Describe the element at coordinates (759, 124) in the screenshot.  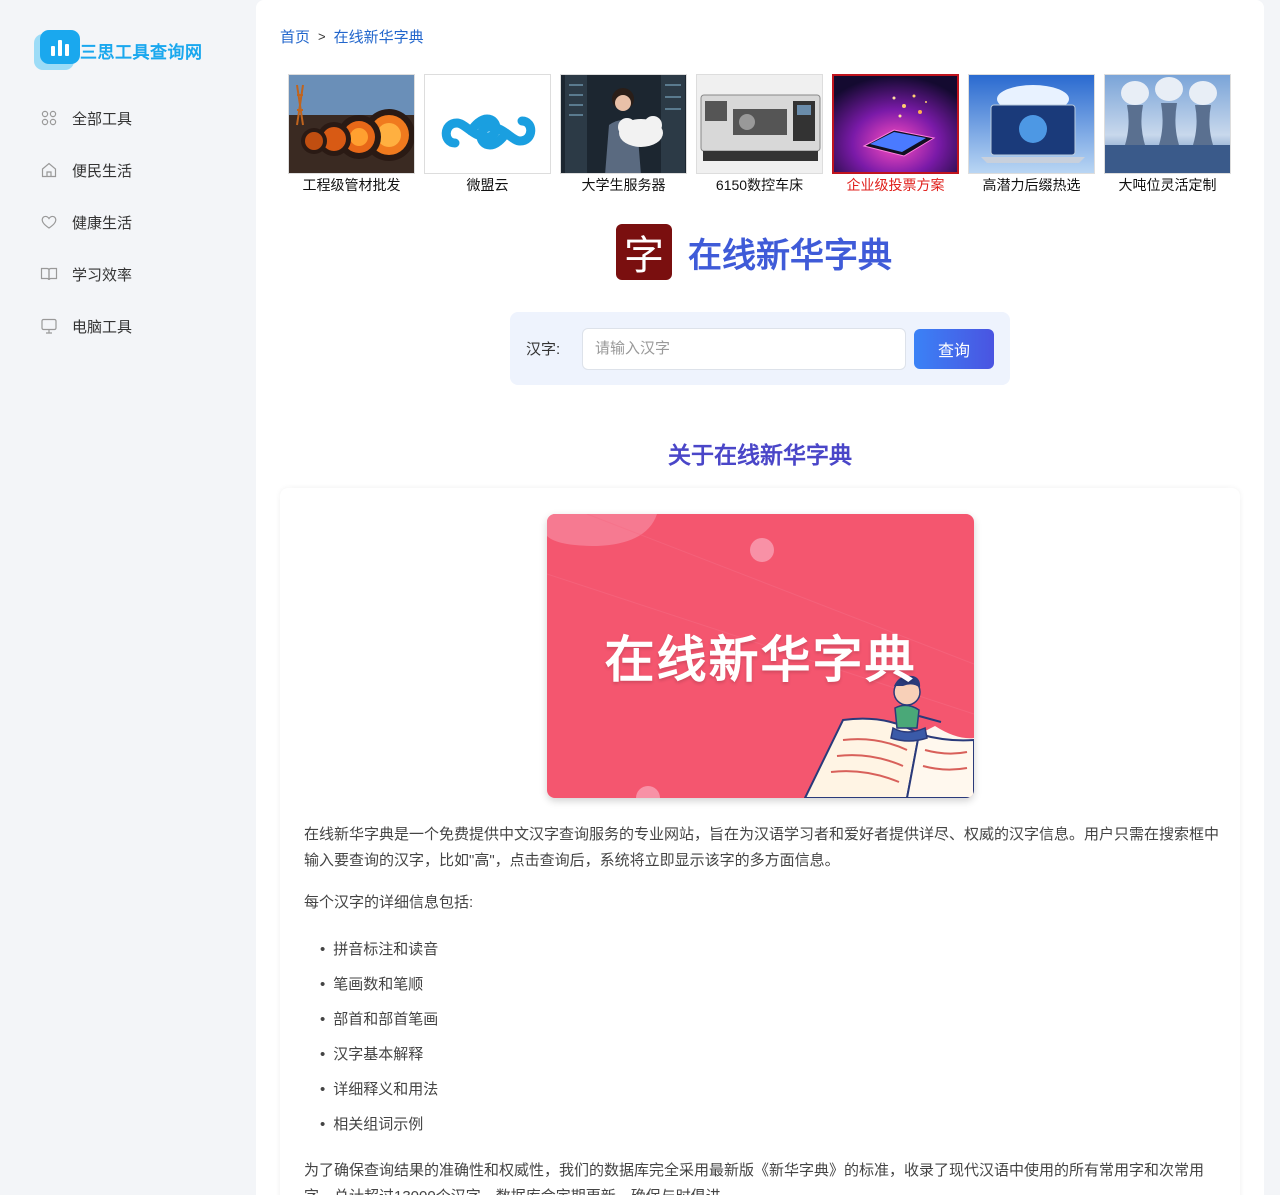
I see `ad-image-cnc-lathe` at that location.